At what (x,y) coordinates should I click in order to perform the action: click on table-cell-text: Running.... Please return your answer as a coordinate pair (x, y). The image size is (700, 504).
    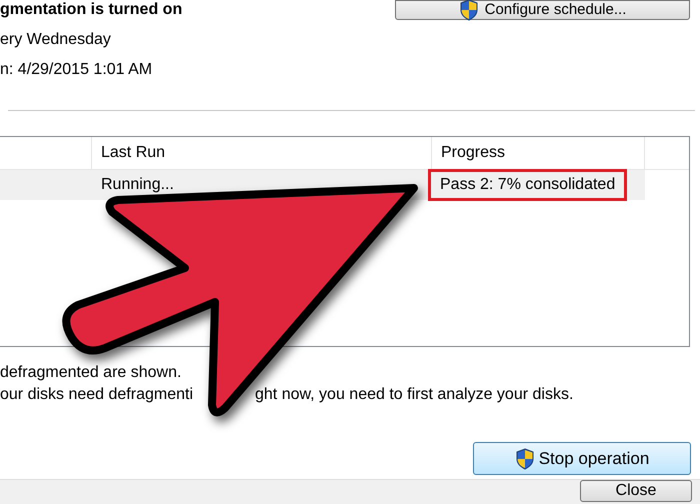
    Looking at the image, I should click on (137, 184).